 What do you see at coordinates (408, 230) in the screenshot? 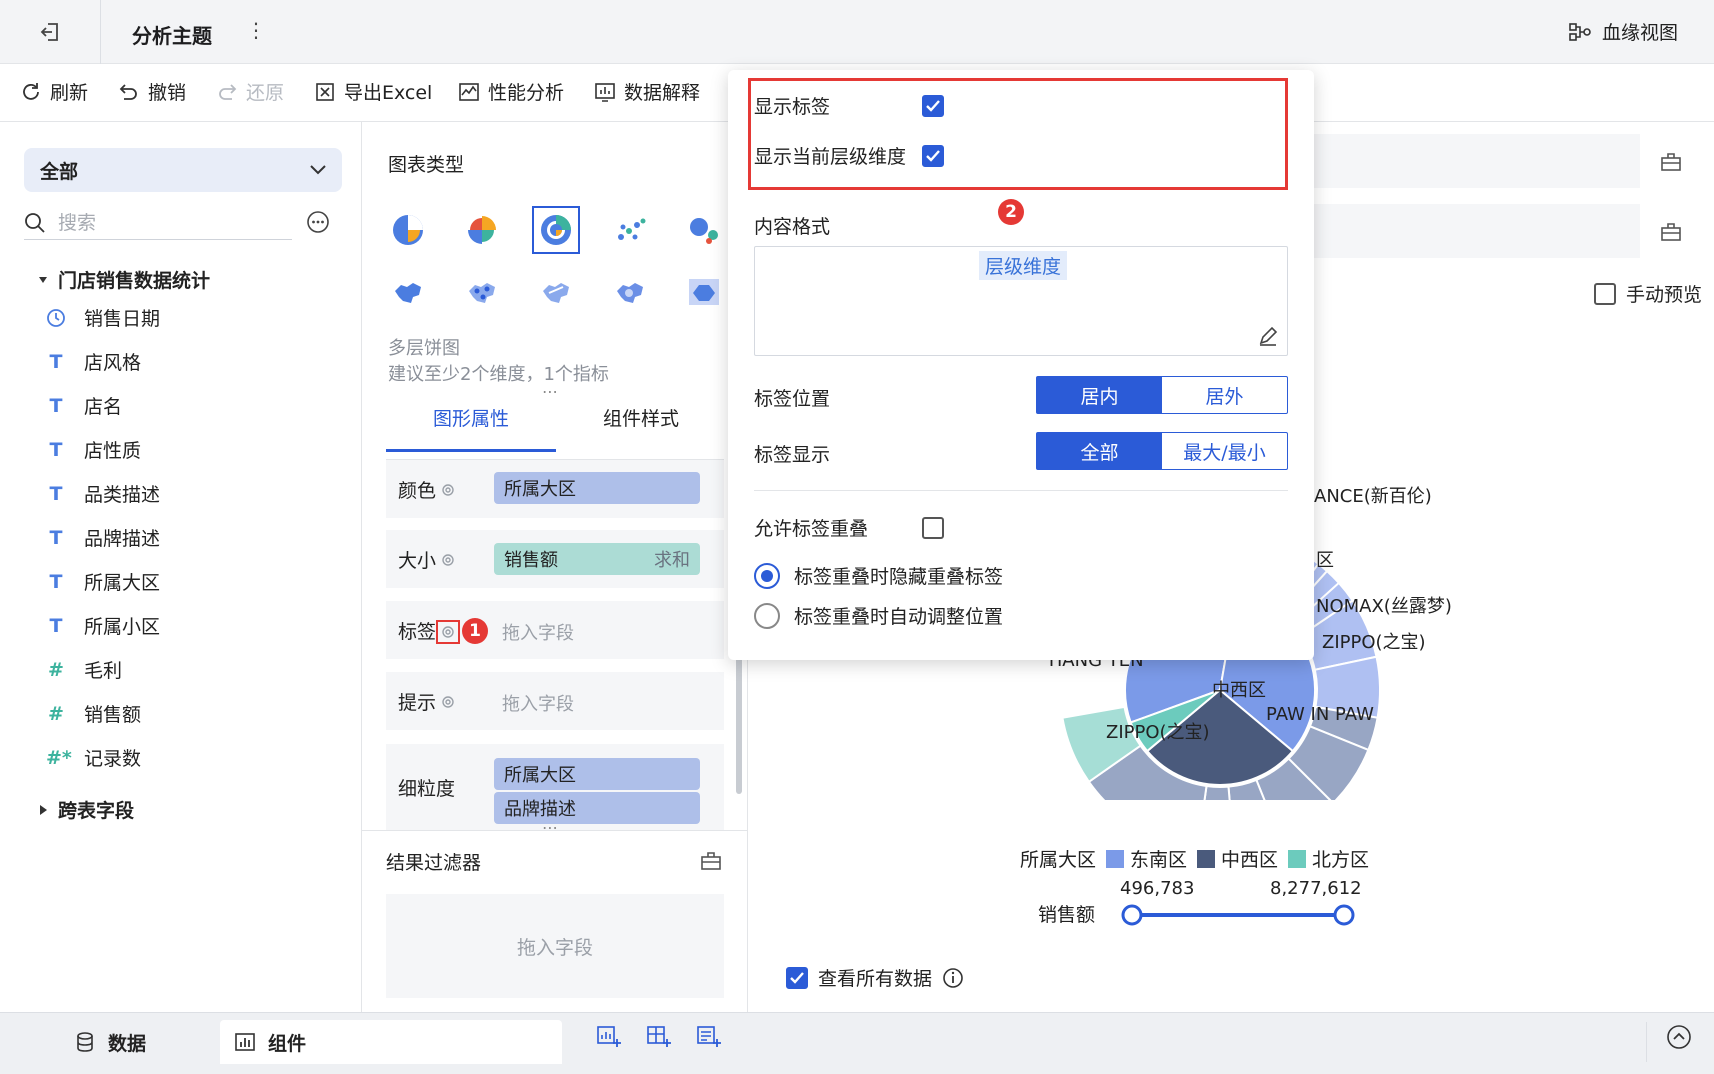
I see `chart-type-pie` at bounding box center [408, 230].